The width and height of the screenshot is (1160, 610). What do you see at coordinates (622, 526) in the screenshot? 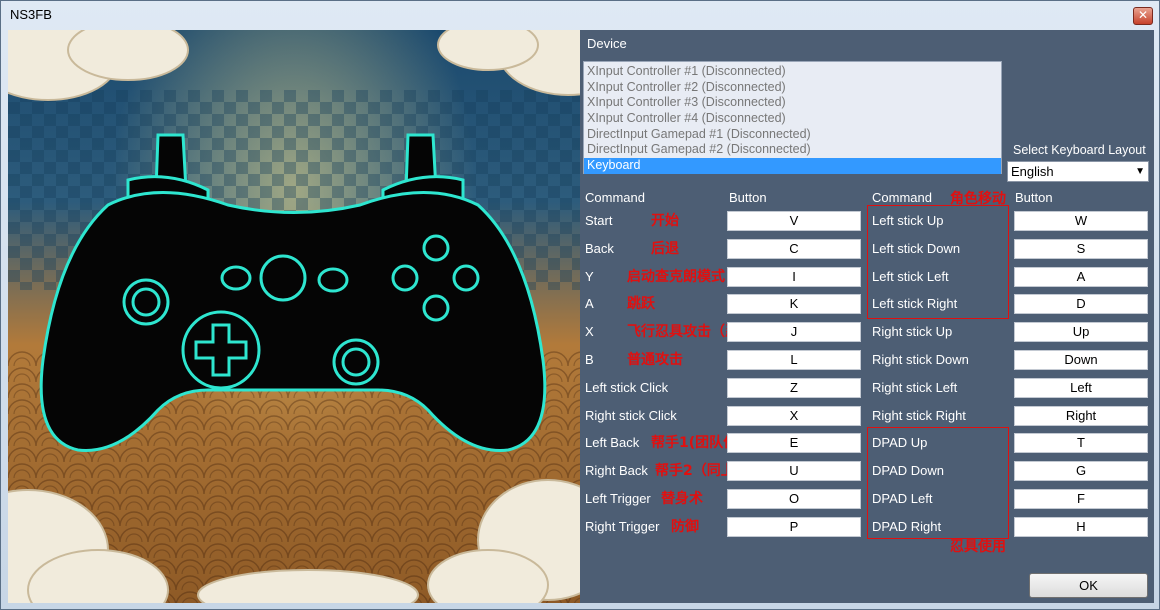
I see `command-label: Right Trigger` at bounding box center [622, 526].